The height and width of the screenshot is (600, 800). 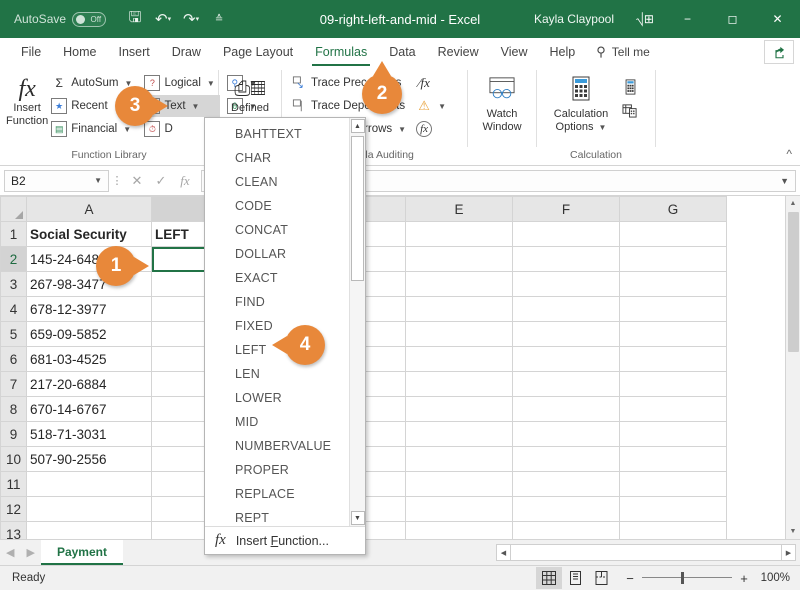 I want to click on cell-E11, so click(x=459, y=484).